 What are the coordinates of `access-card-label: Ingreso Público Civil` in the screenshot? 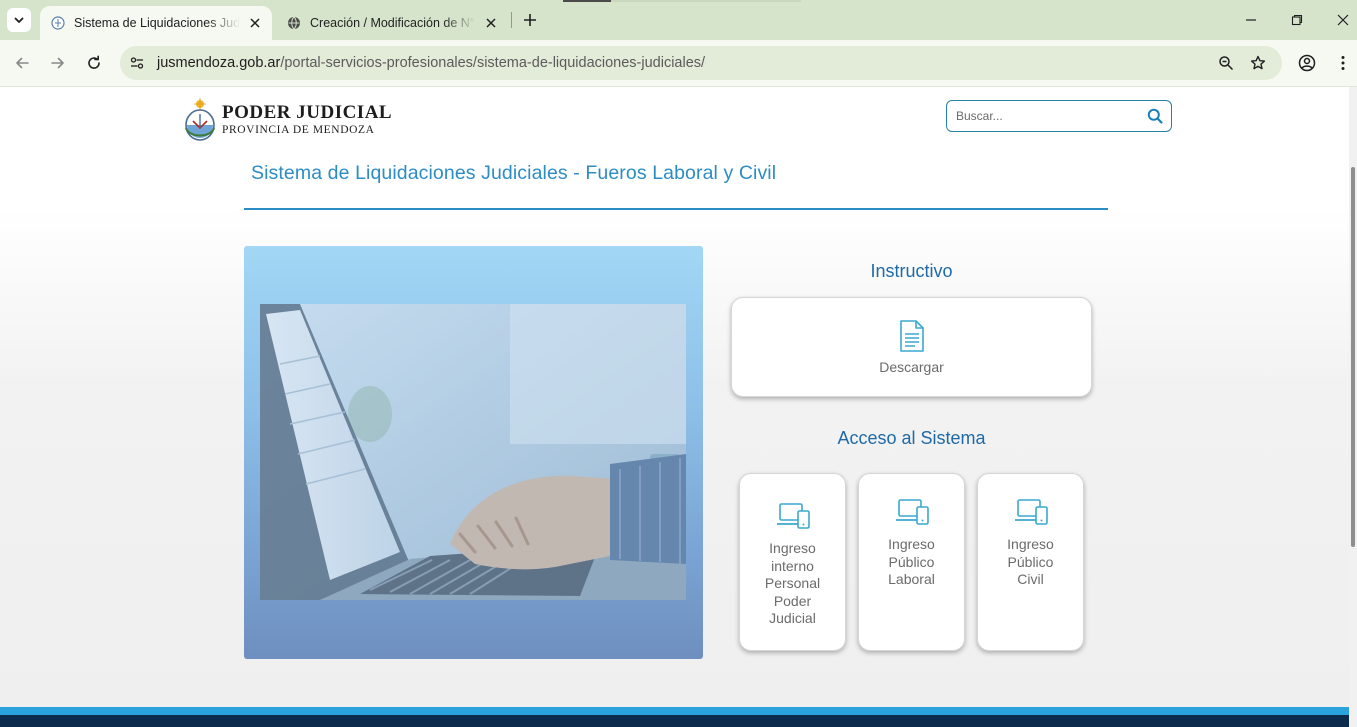 It's located at (1030, 561).